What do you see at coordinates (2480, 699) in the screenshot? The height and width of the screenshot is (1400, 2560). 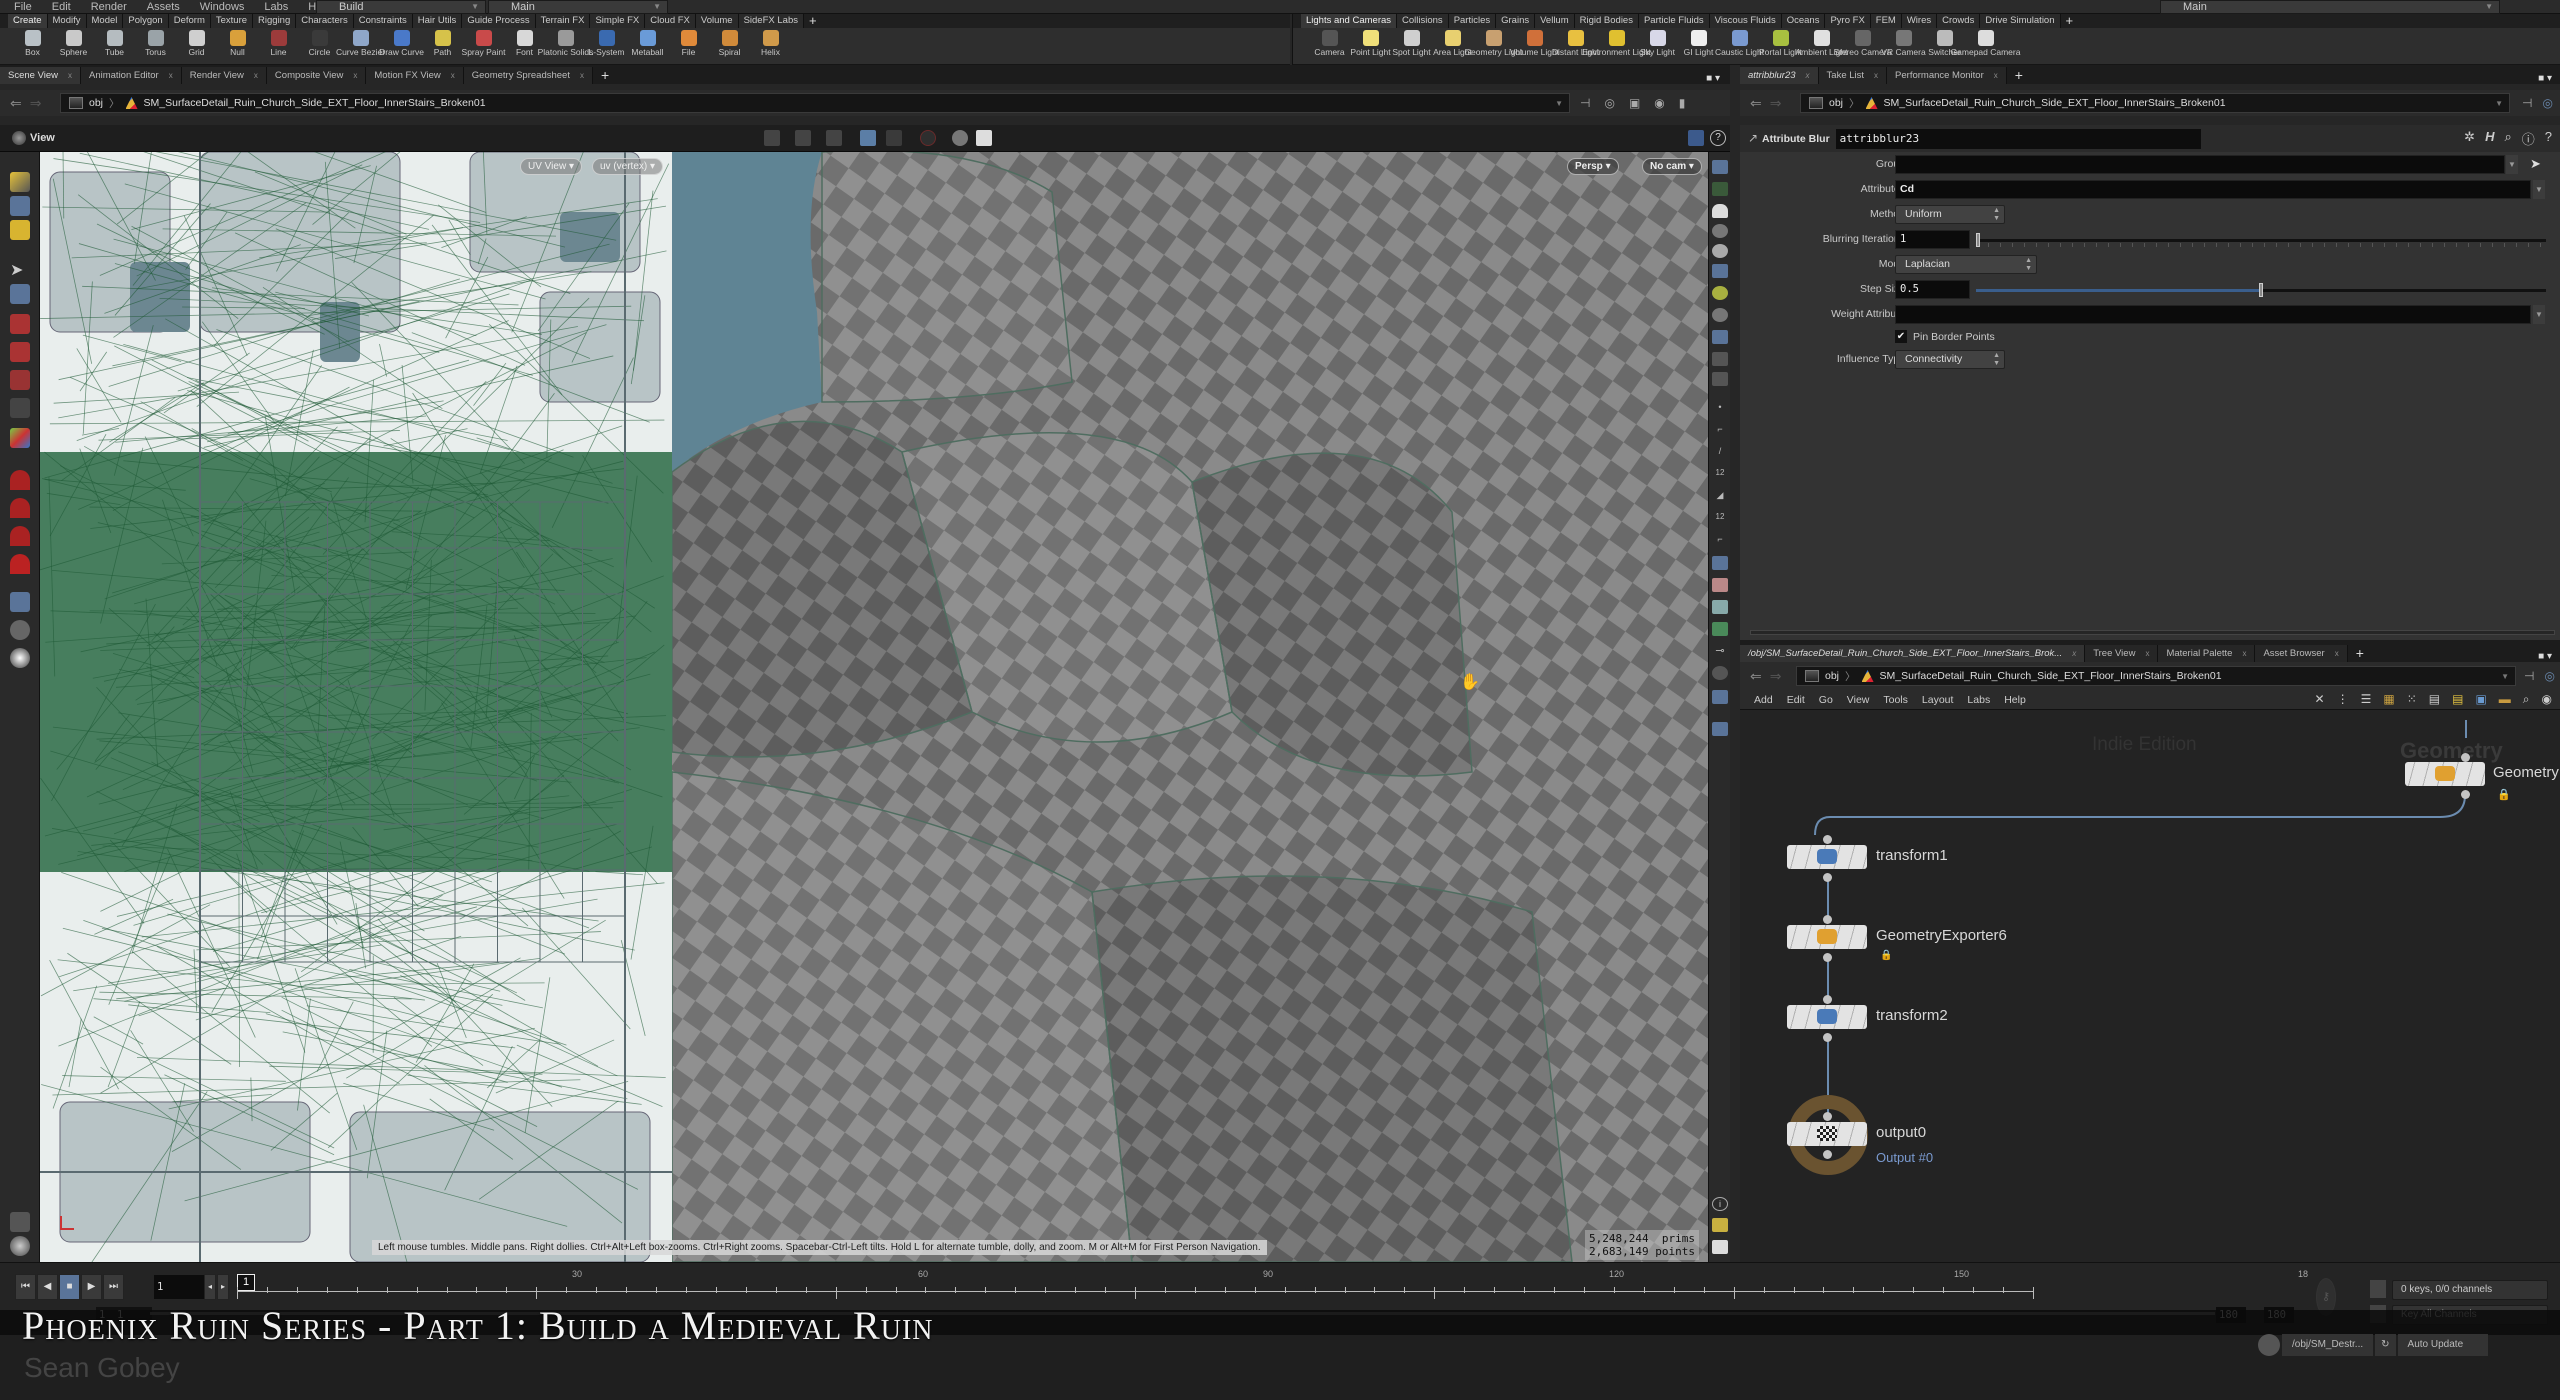 I see `background-image-icon: ▣` at bounding box center [2480, 699].